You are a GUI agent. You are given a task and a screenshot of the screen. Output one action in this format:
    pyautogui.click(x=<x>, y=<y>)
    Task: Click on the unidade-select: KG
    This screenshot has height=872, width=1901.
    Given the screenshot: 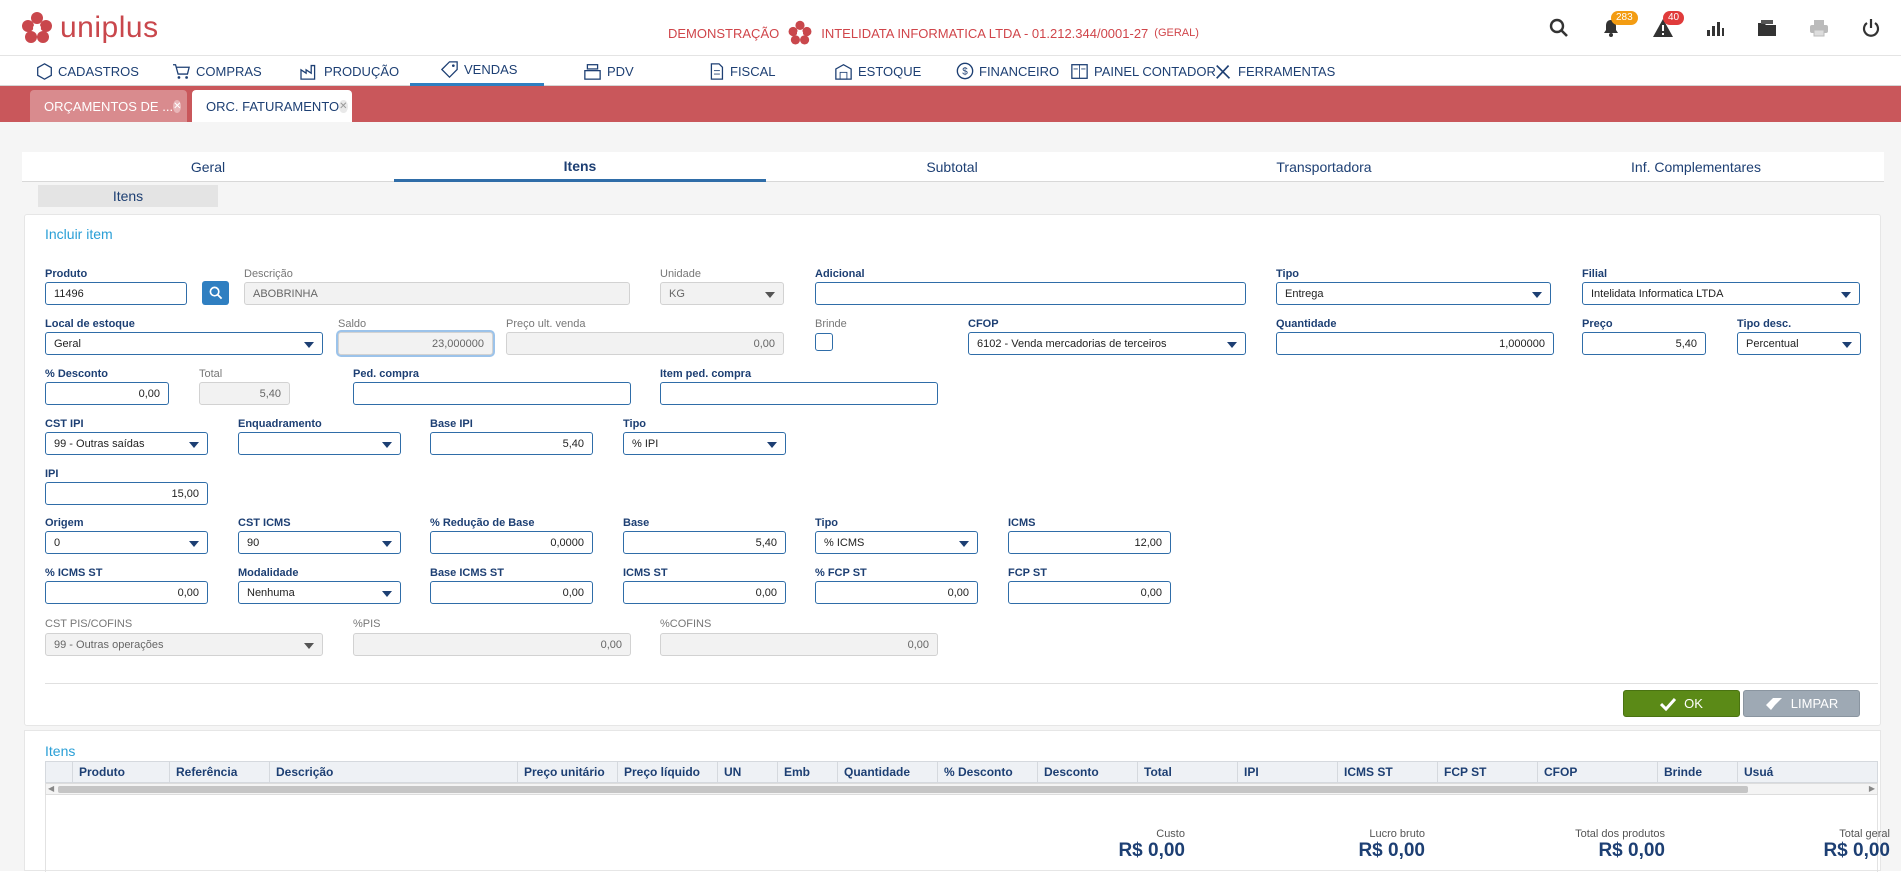 What is the action you would take?
    pyautogui.click(x=722, y=293)
    